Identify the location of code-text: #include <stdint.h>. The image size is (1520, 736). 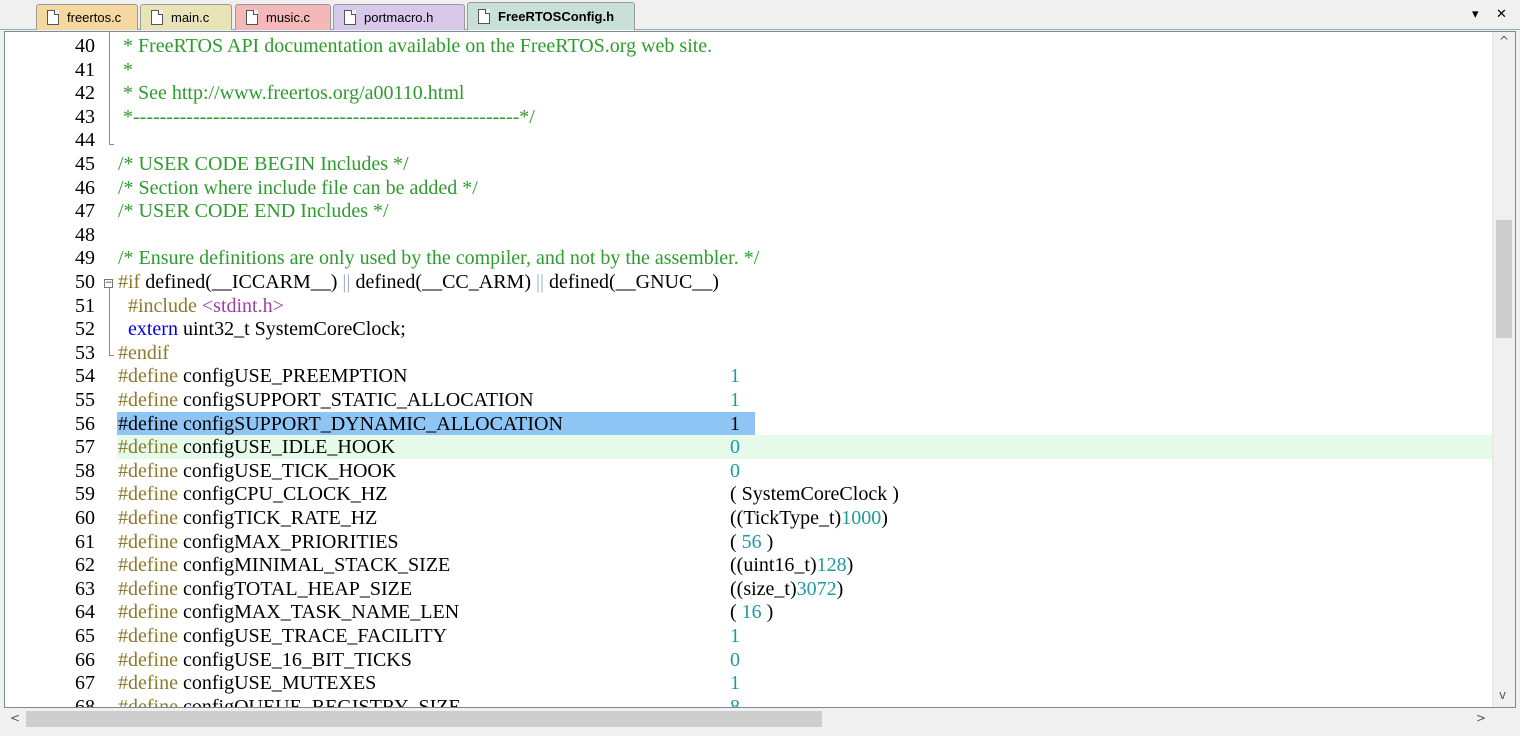
(201, 306).